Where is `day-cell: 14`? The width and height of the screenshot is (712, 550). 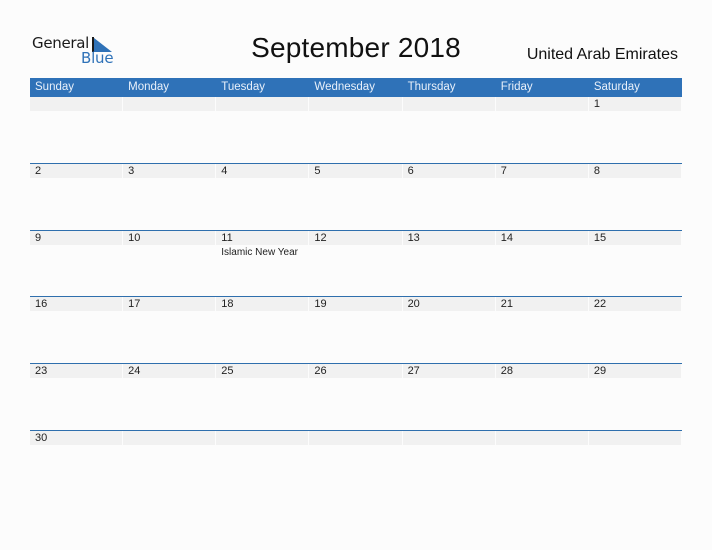 day-cell: 14 is located at coordinates (542, 263).